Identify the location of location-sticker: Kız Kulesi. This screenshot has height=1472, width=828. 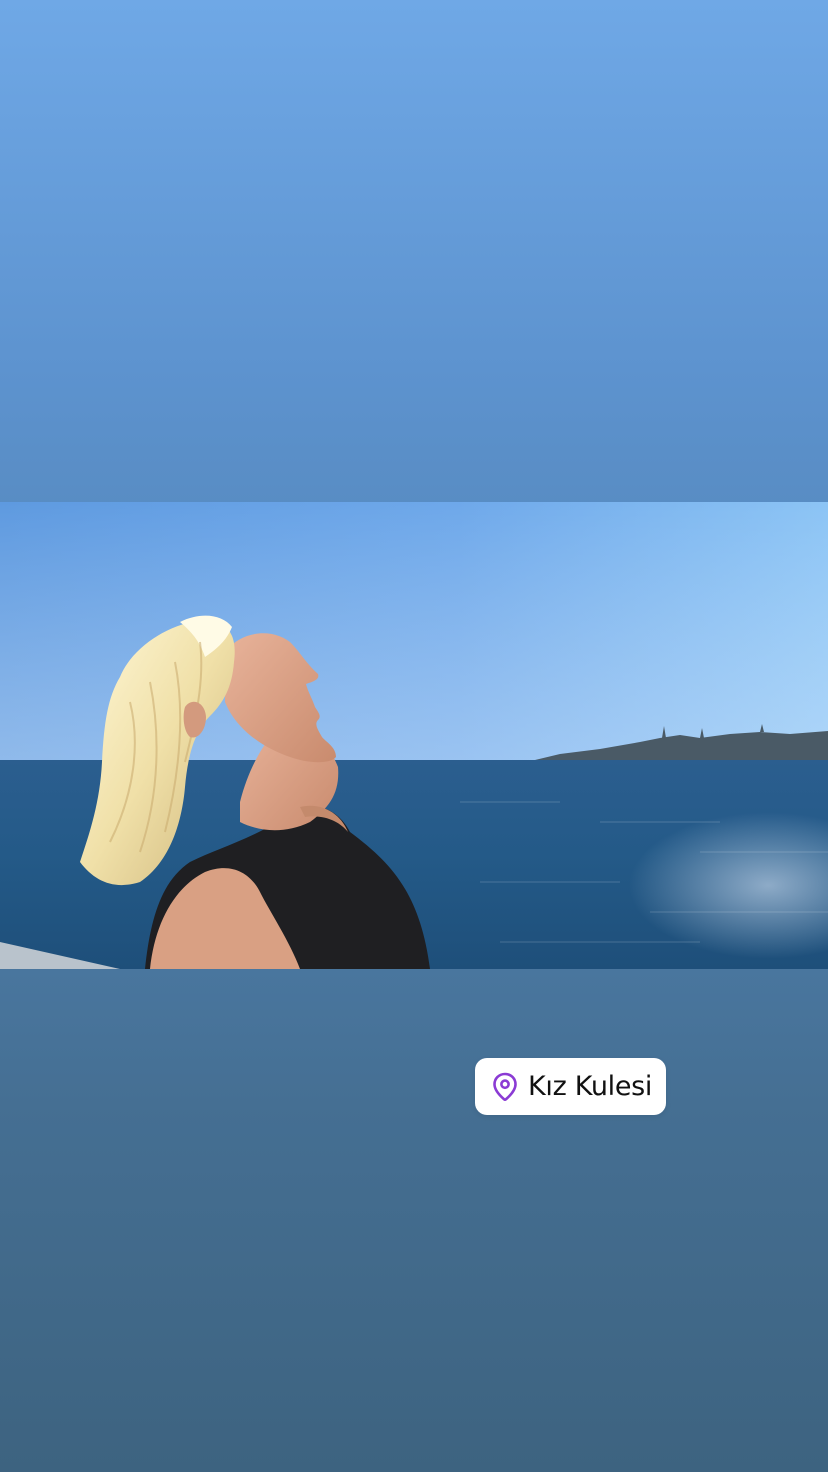
(570, 1086).